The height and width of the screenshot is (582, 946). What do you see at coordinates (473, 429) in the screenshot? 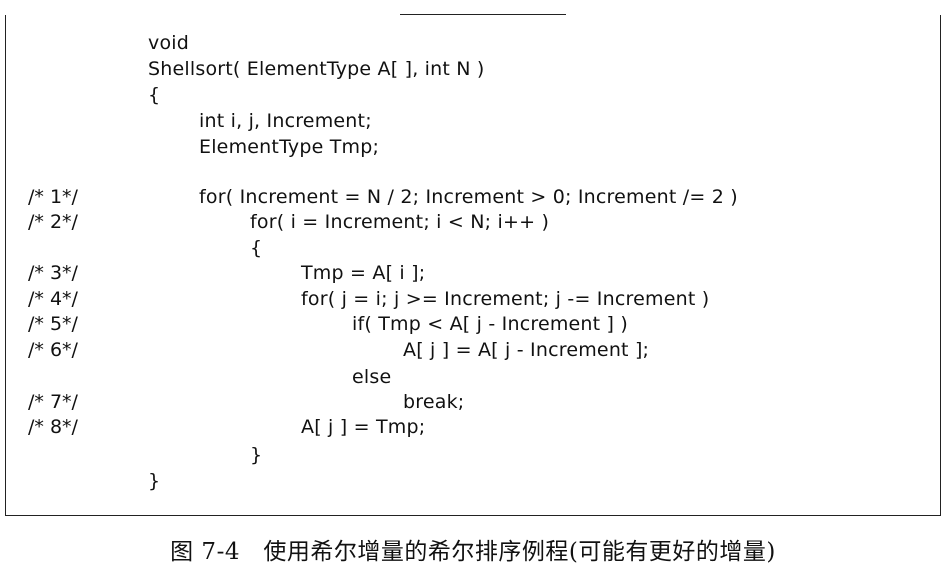
I see `code-line: /* 8*/ A[ j ] = Tmp;` at bounding box center [473, 429].